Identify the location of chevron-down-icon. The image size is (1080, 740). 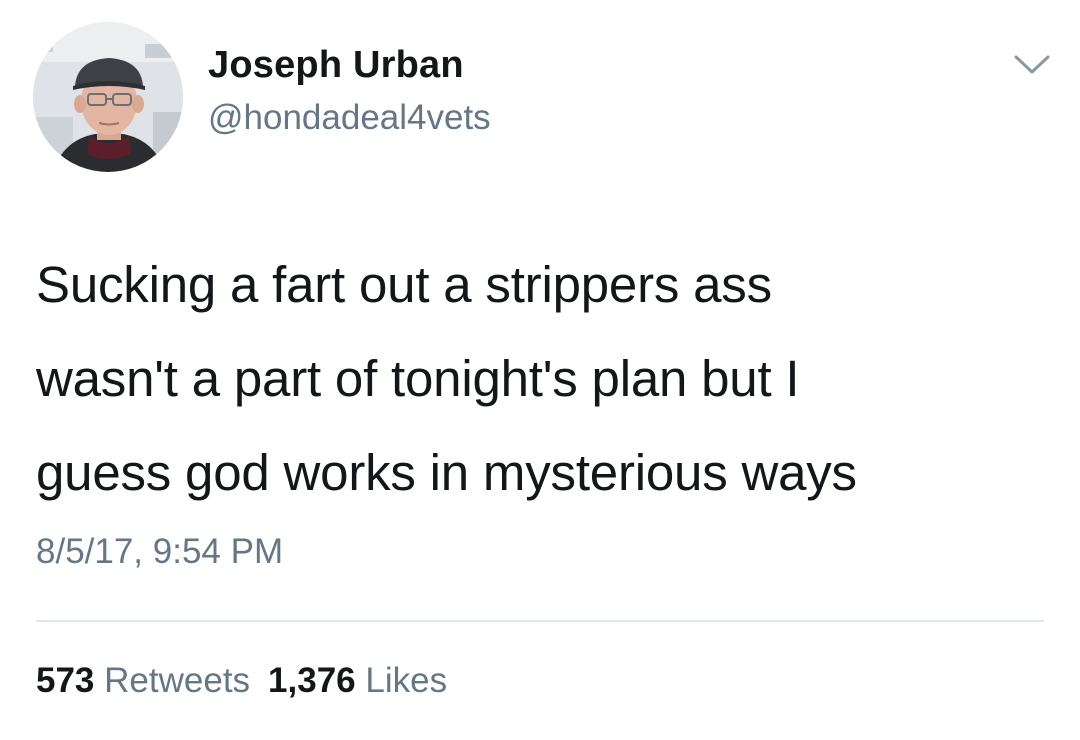
(1032, 65).